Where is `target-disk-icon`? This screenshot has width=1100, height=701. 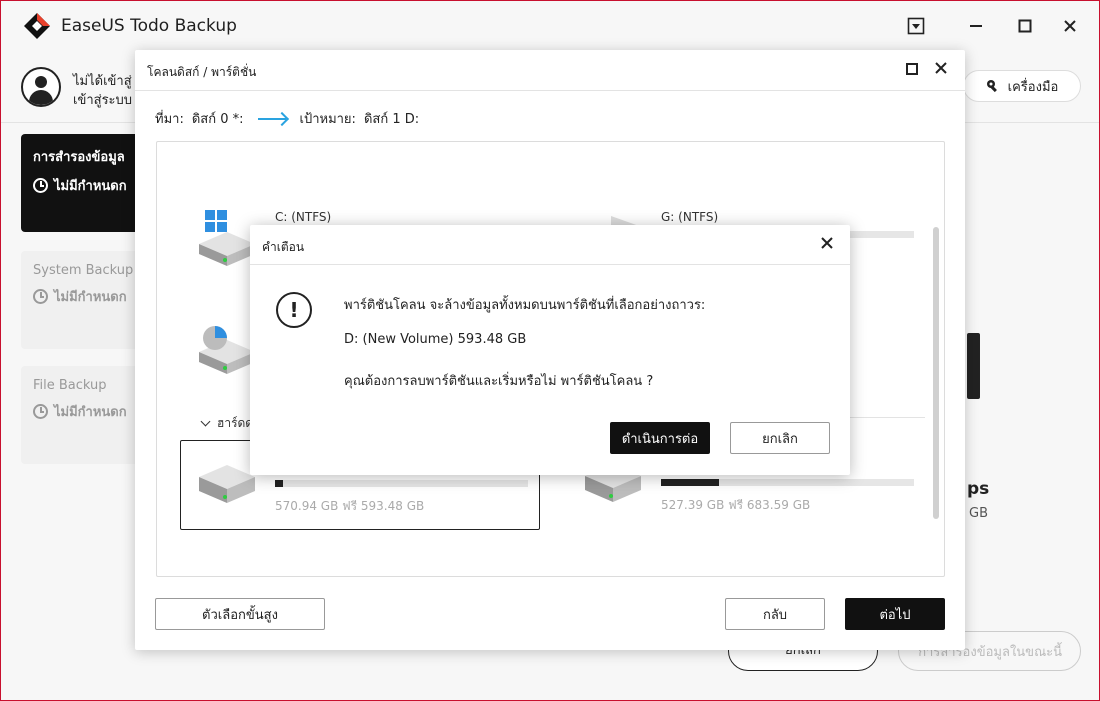 target-disk-icon is located at coordinates (973, 366).